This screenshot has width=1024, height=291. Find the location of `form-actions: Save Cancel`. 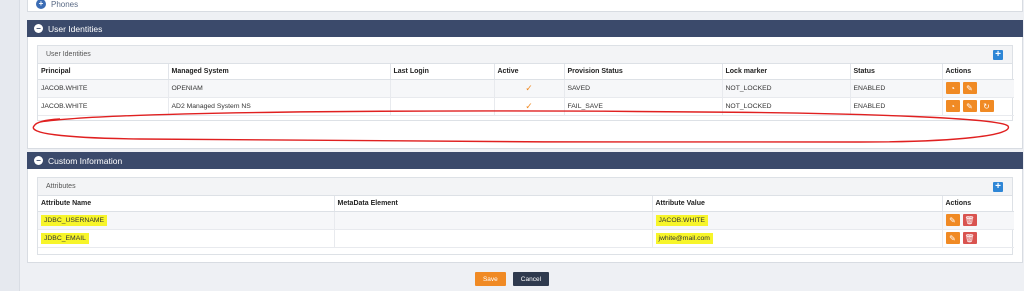

form-actions: Save Cancel is located at coordinates (512, 279).